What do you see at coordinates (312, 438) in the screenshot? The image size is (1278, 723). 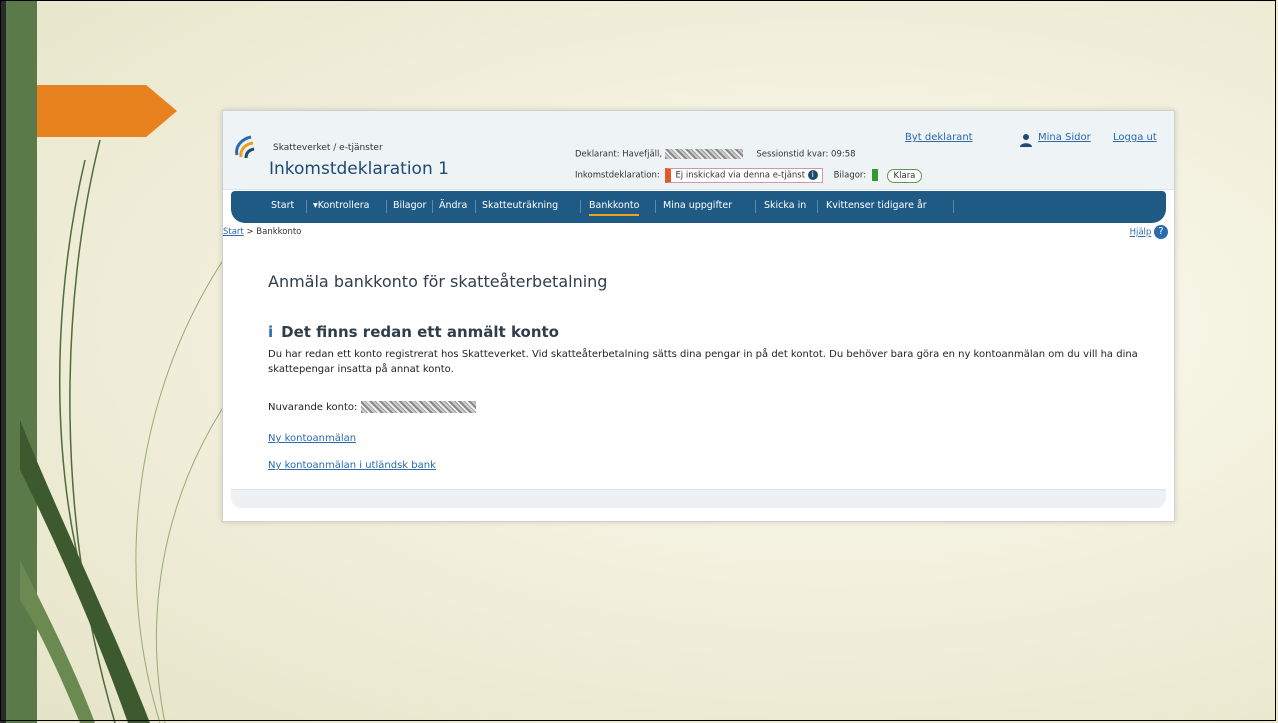 I see `new-account-link: Ny kontoanmälan` at bounding box center [312, 438].